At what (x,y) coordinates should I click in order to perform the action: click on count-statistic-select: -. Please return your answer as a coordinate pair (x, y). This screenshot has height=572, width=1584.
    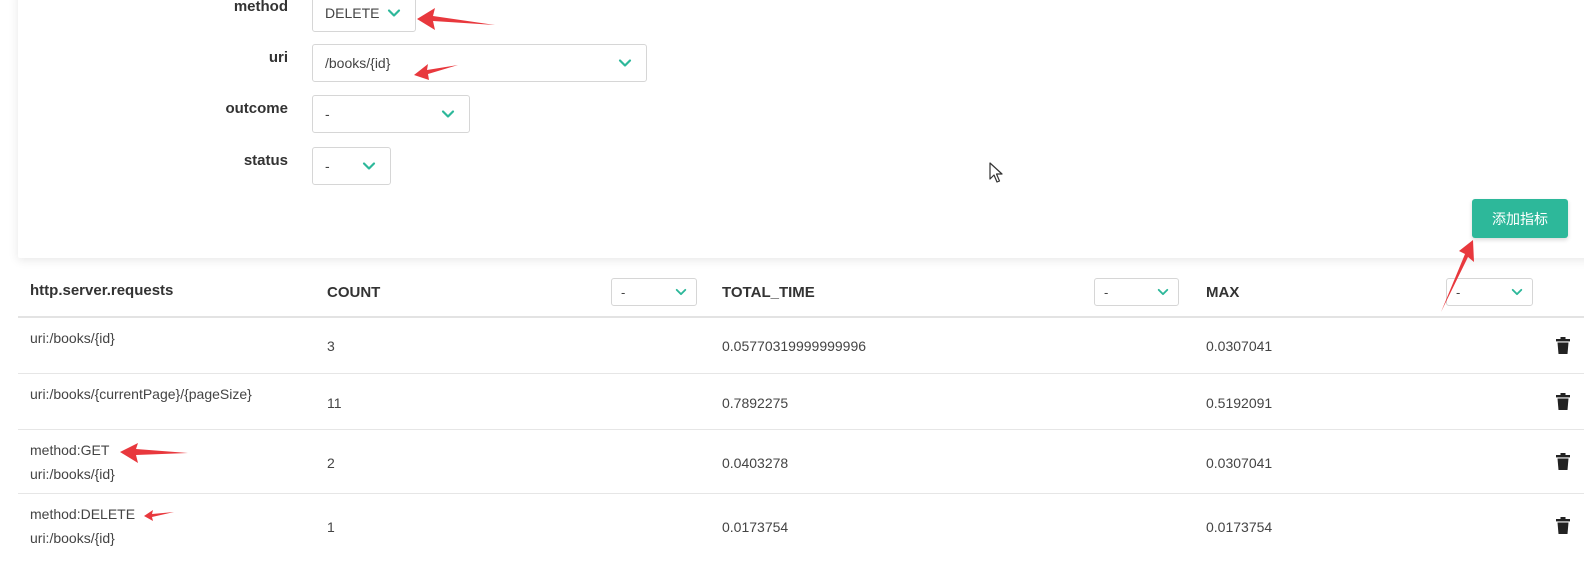
    Looking at the image, I should click on (654, 292).